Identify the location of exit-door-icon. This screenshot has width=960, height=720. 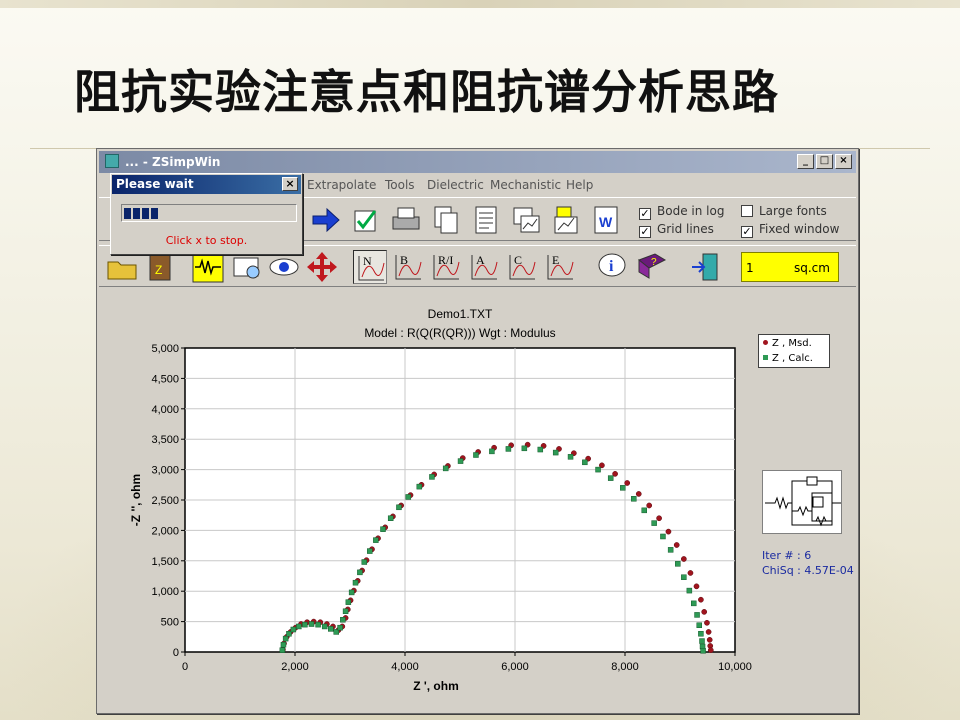
(706, 267).